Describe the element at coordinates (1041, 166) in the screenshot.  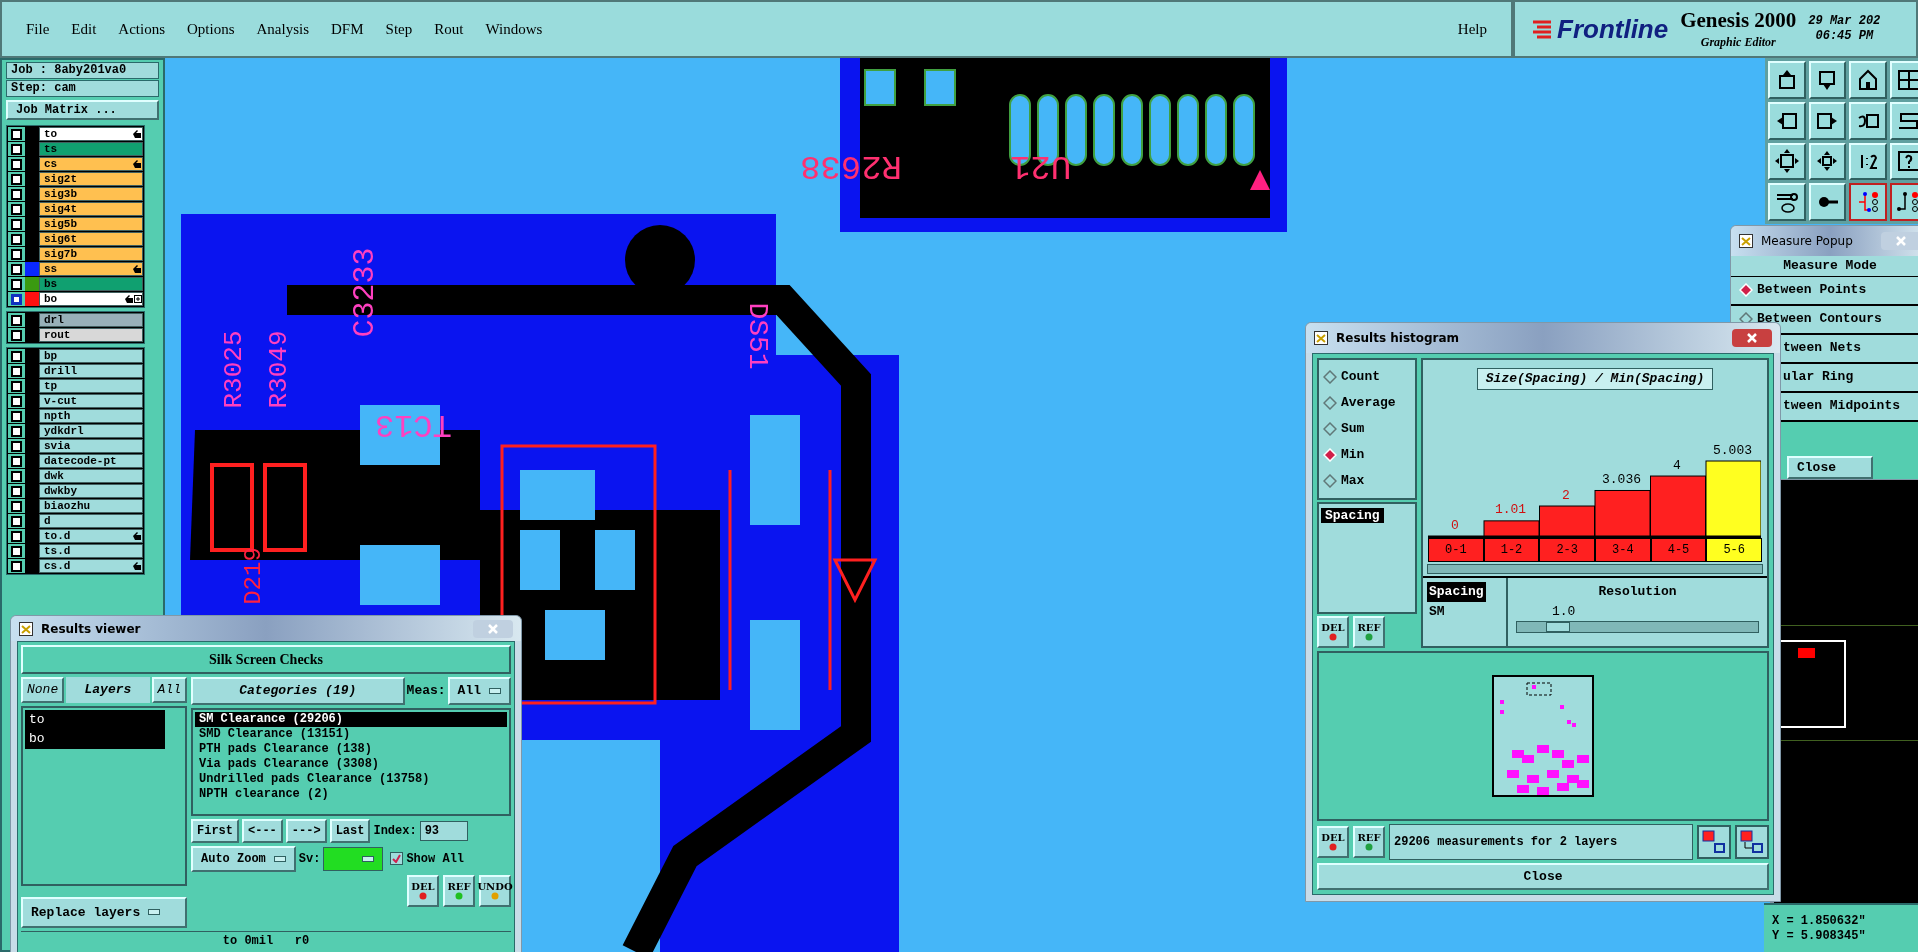
I see `silkscreen-label: U21` at that location.